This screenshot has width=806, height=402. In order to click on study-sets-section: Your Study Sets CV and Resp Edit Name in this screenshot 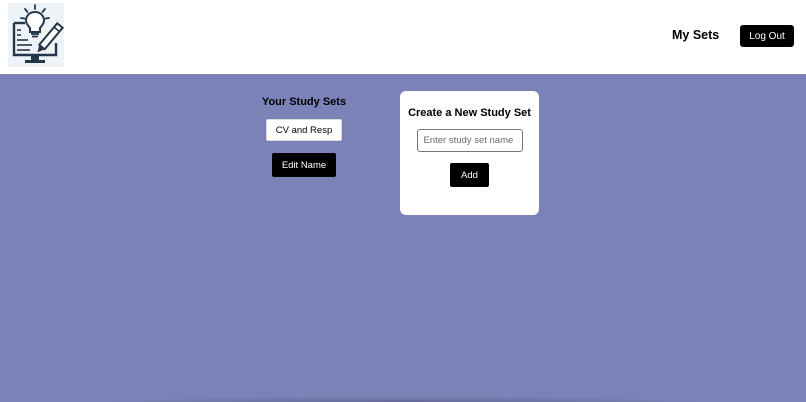, I will do `click(304, 136)`.